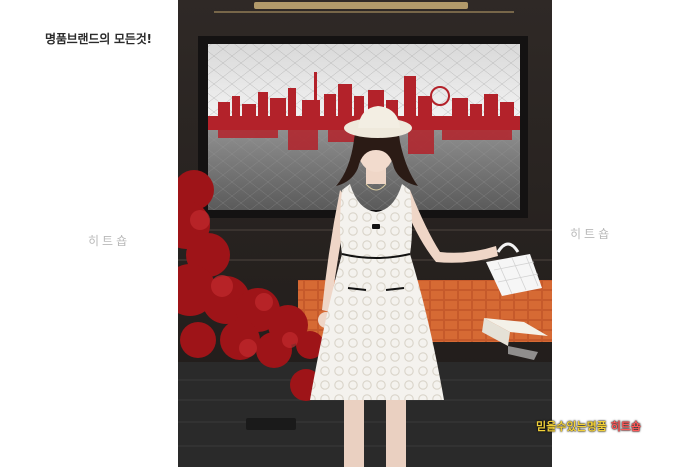 The height and width of the screenshot is (467, 700). Describe the element at coordinates (361, 5) in the screenshot. I see `picture-lamp` at that location.